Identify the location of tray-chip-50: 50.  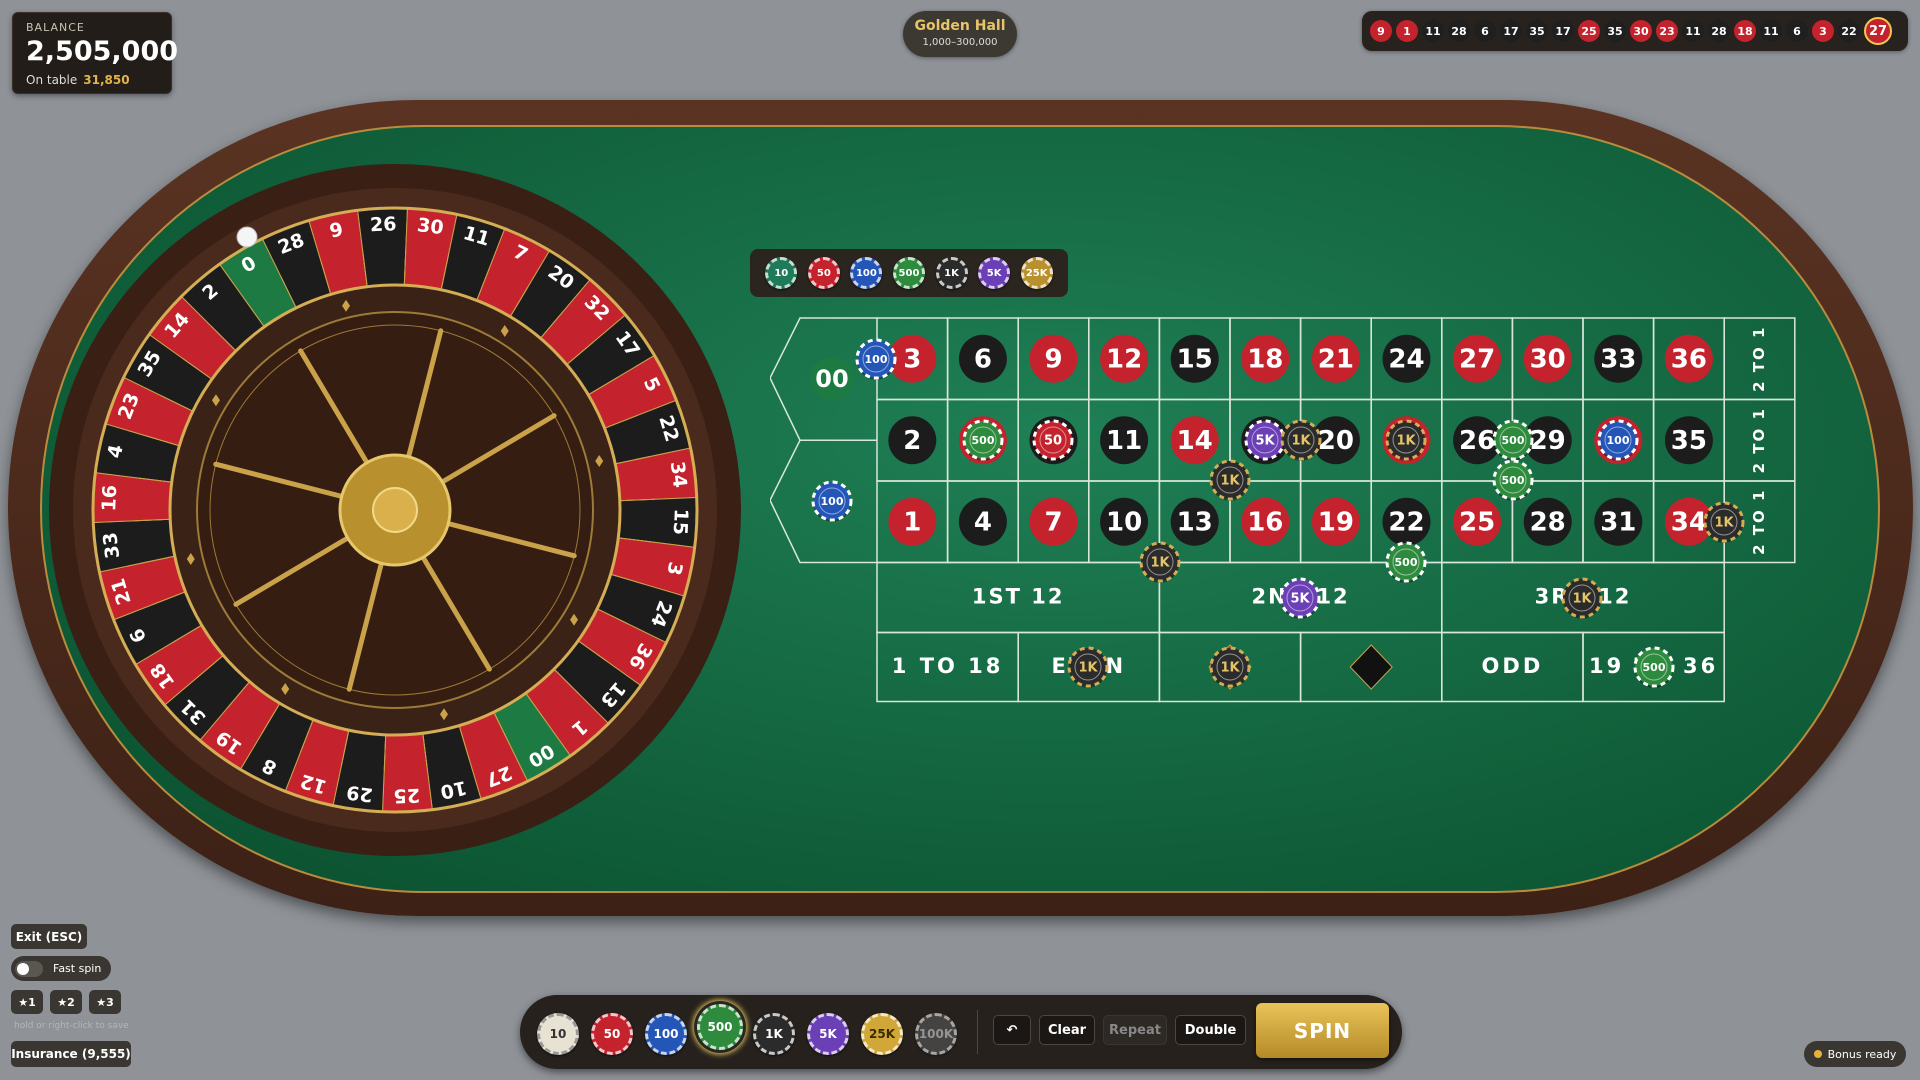
(612, 1034).